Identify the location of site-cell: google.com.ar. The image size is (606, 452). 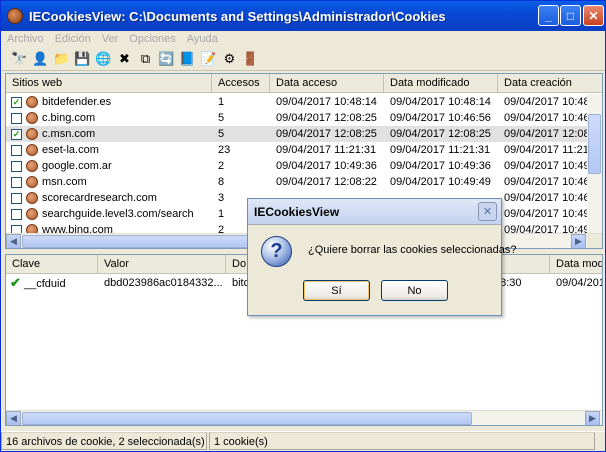
(109, 166).